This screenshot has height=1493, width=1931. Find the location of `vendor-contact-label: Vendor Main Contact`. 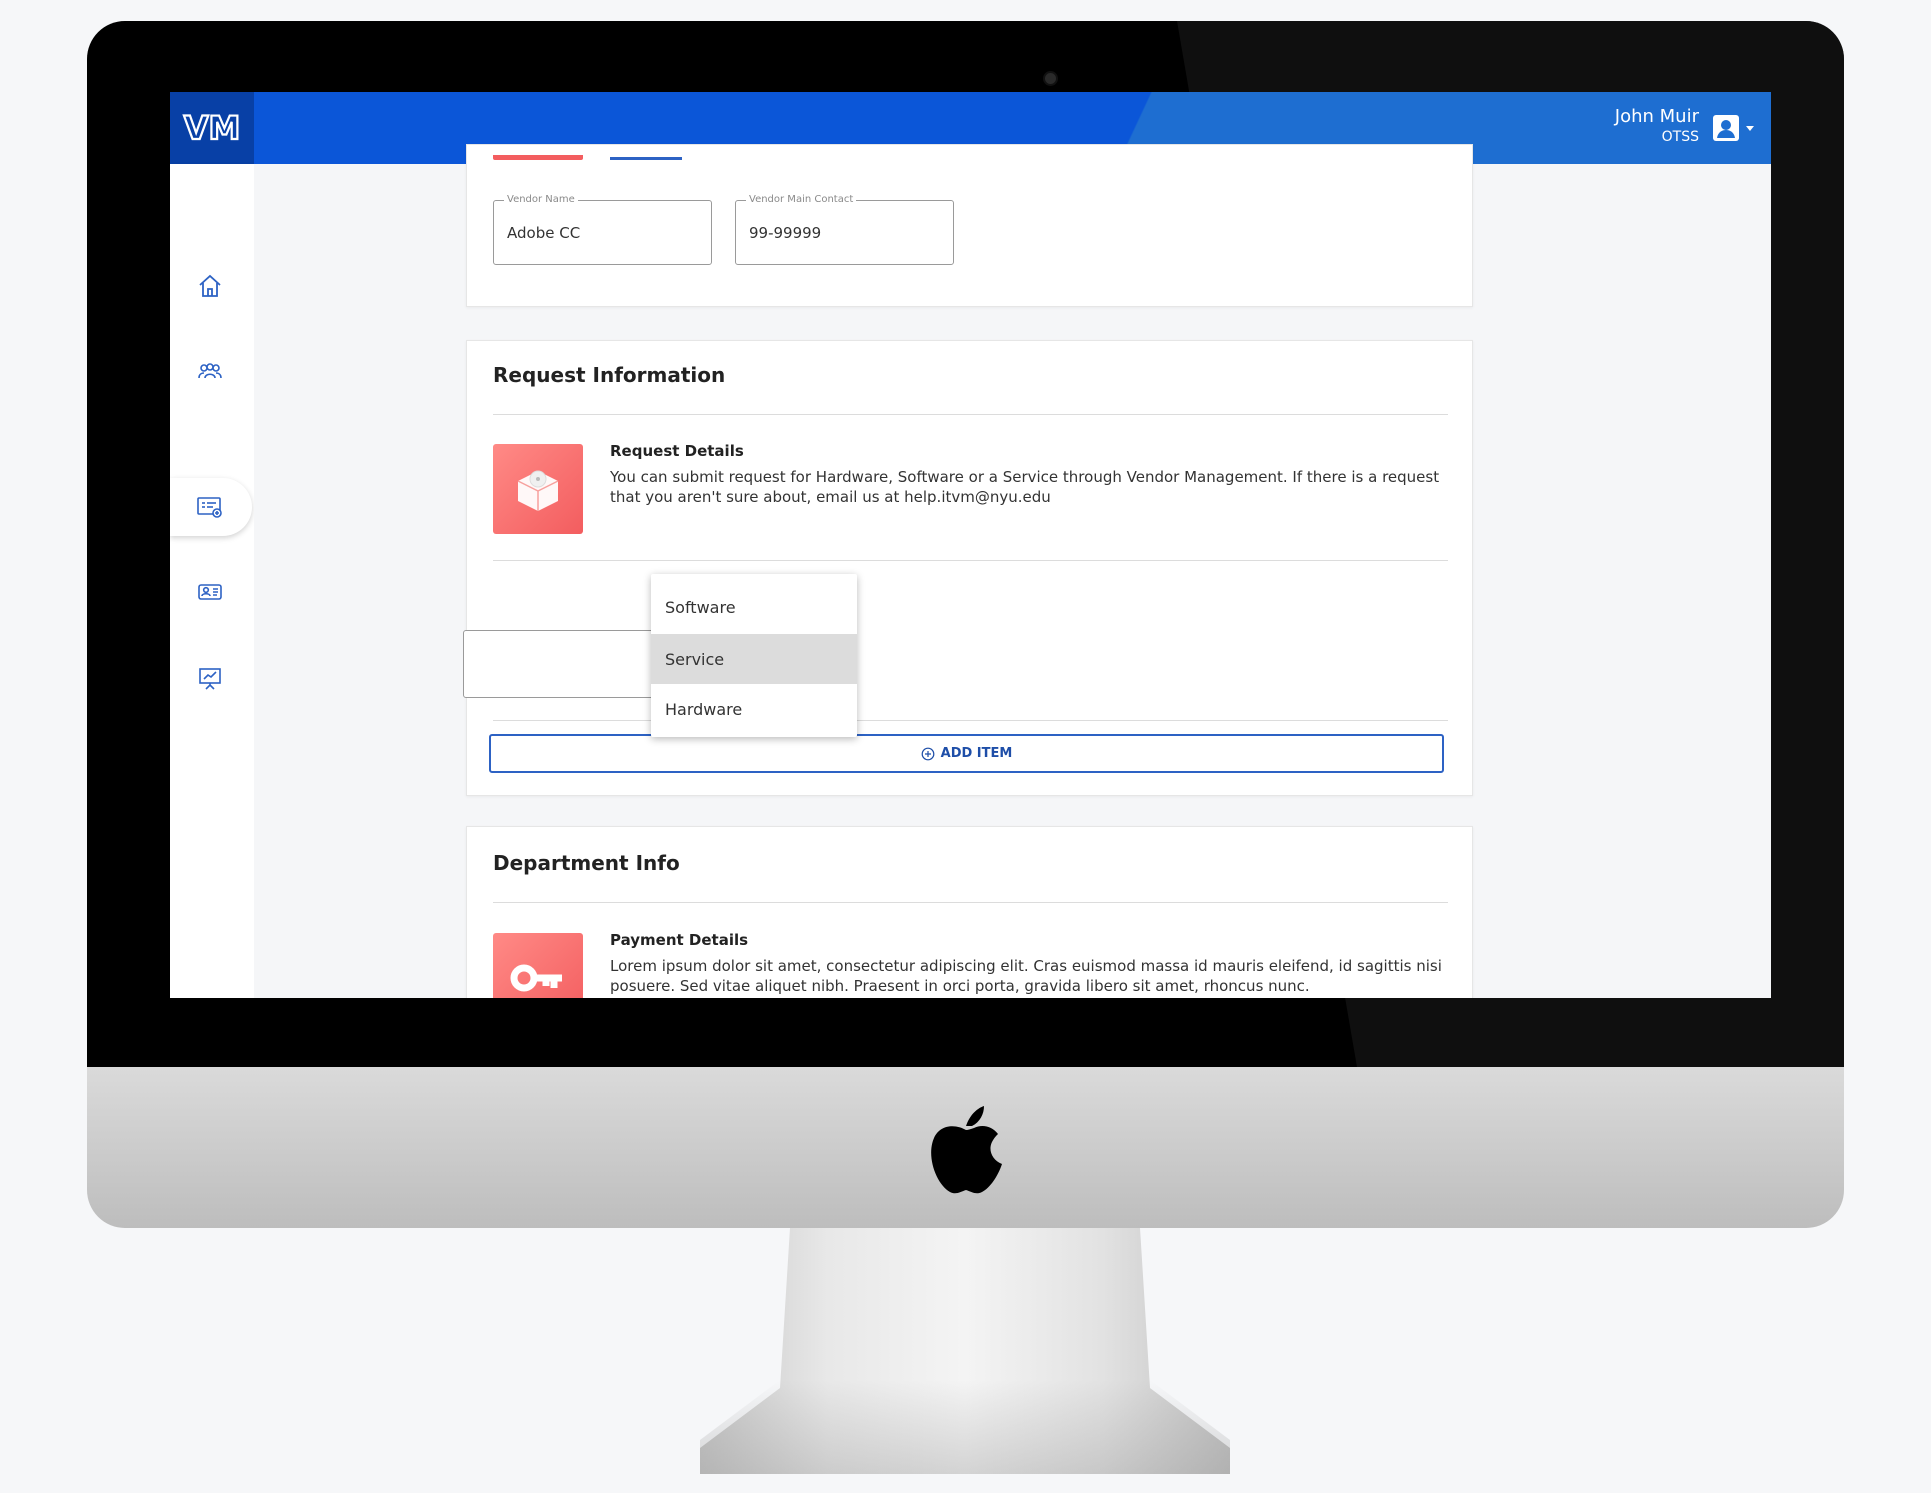

vendor-contact-label: Vendor Main Contact is located at coordinates (801, 199).